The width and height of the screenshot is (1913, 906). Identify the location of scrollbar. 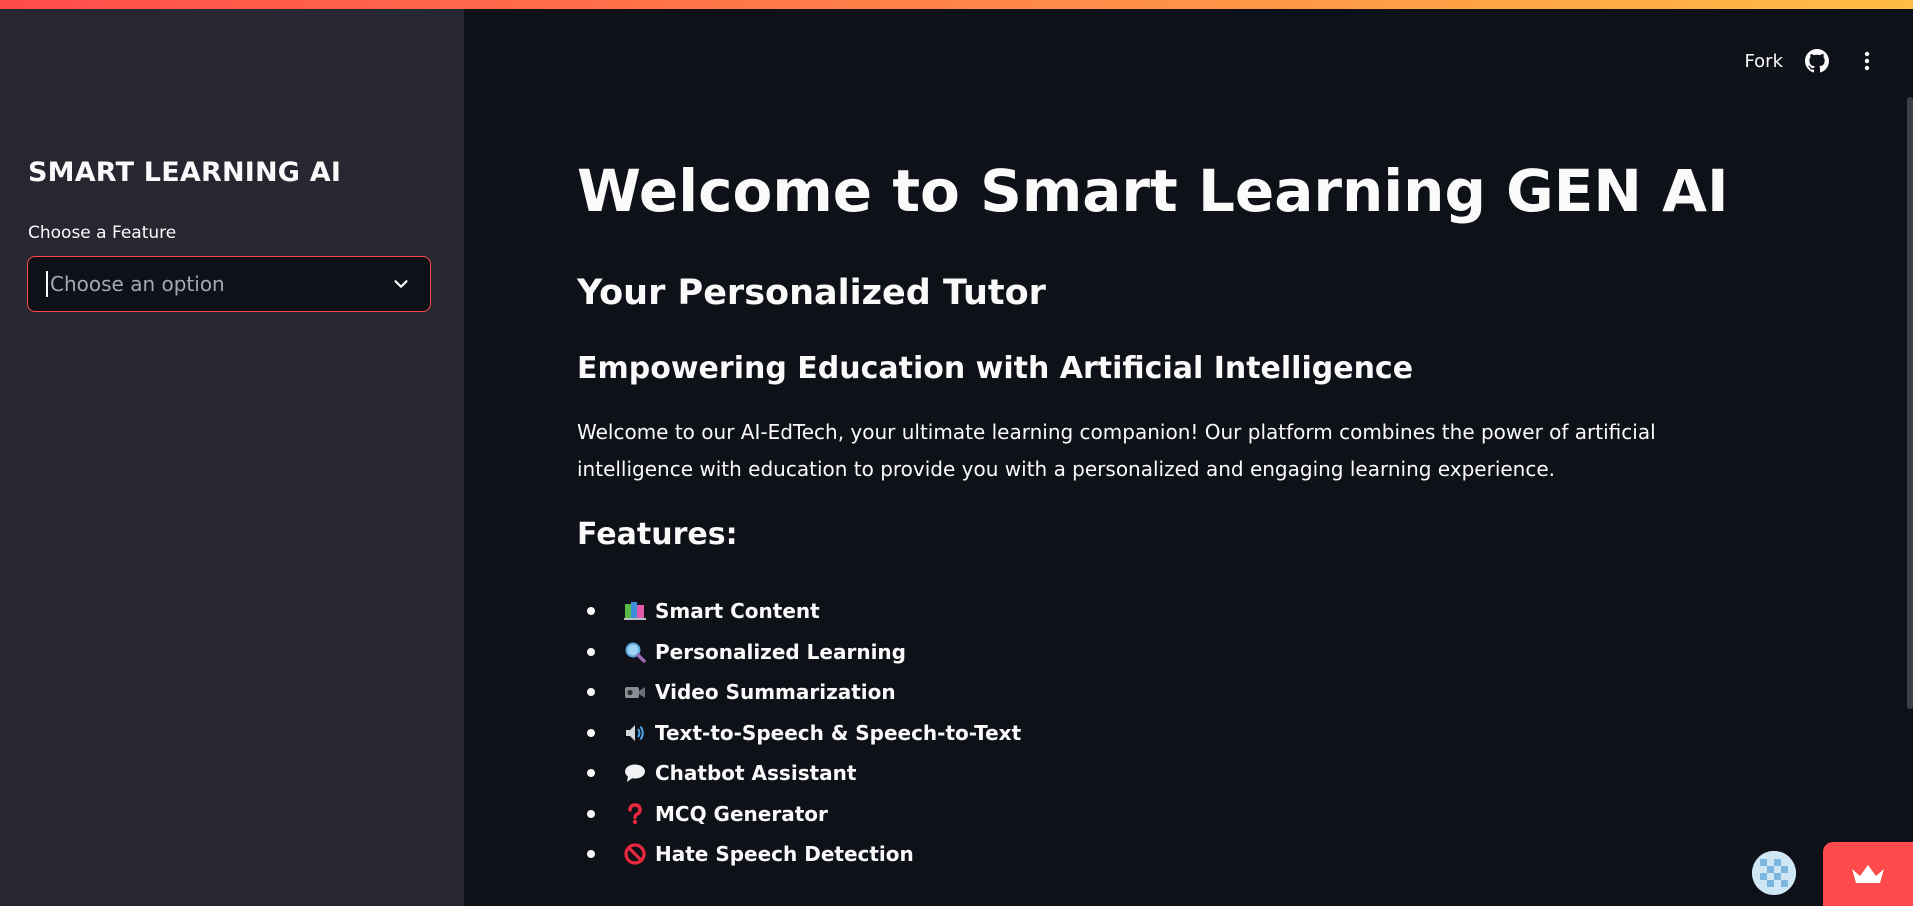
(1910, 403).